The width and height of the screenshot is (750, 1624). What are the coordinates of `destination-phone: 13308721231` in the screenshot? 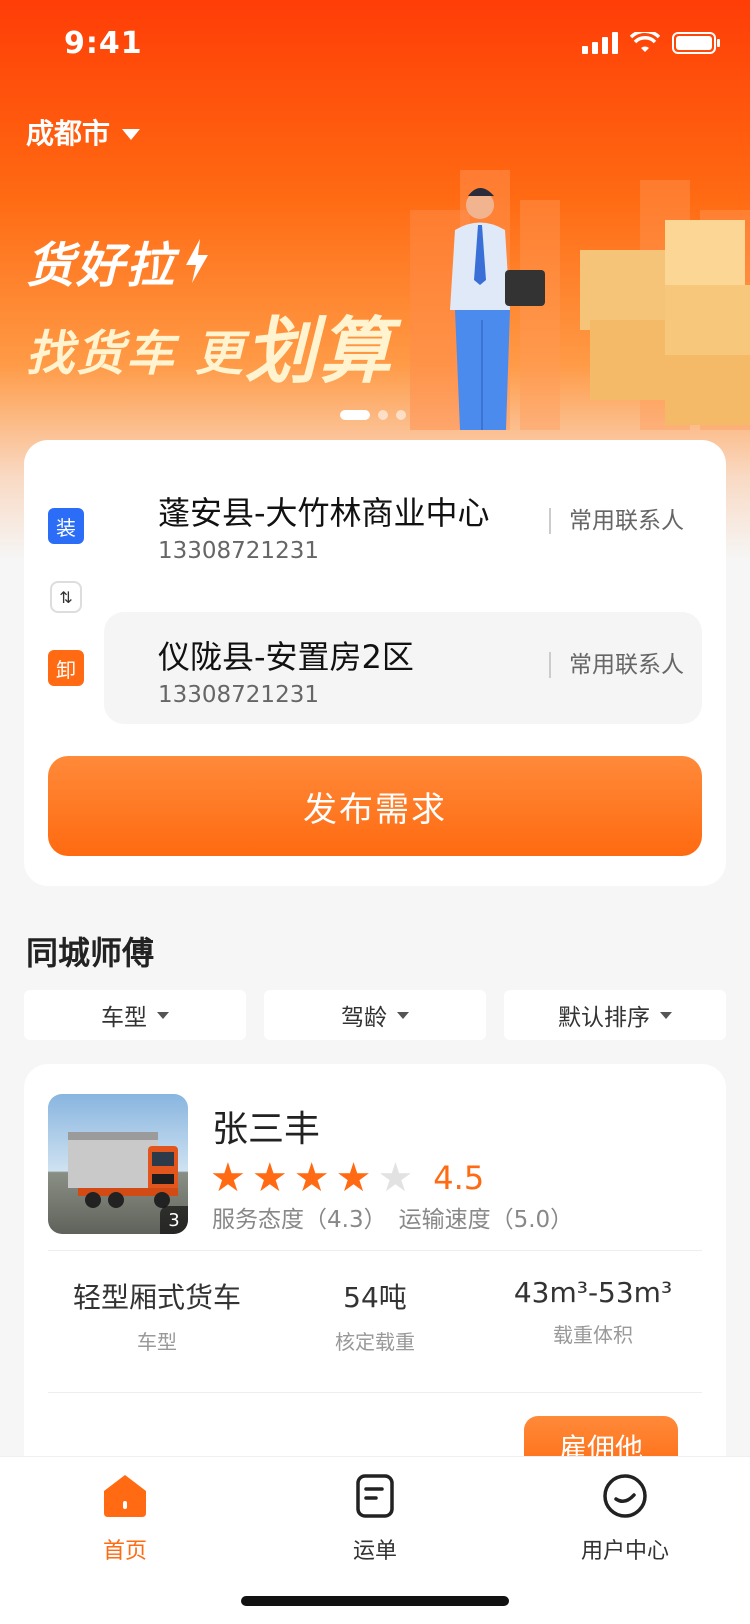 It's located at (238, 695).